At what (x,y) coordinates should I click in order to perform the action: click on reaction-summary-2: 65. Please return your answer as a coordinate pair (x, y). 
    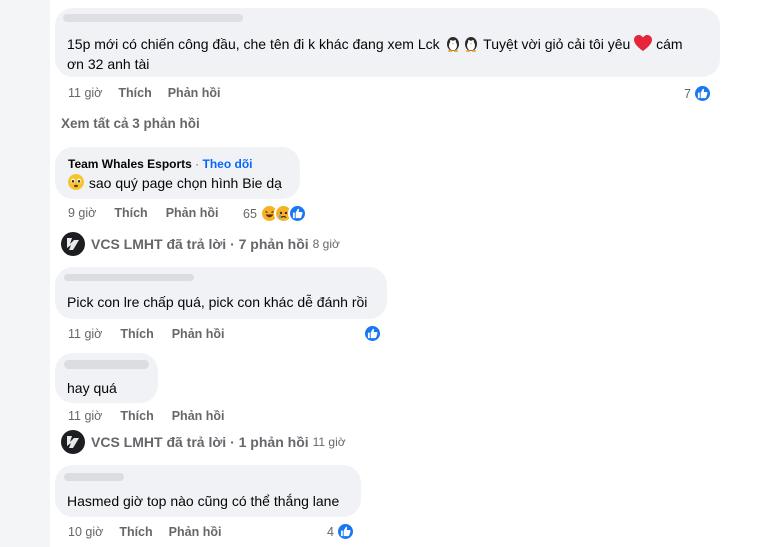
    Looking at the image, I should click on (275, 213).